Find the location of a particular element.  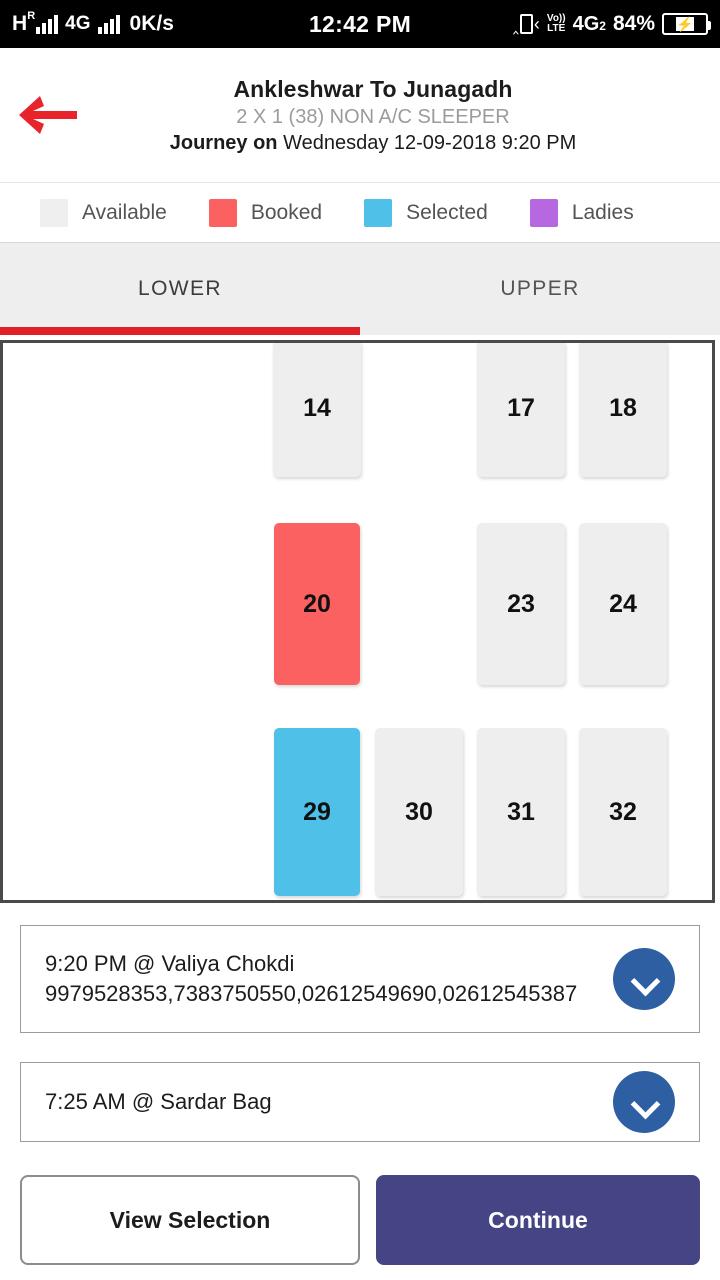

battery-percent-label: 84% is located at coordinates (633, 23).